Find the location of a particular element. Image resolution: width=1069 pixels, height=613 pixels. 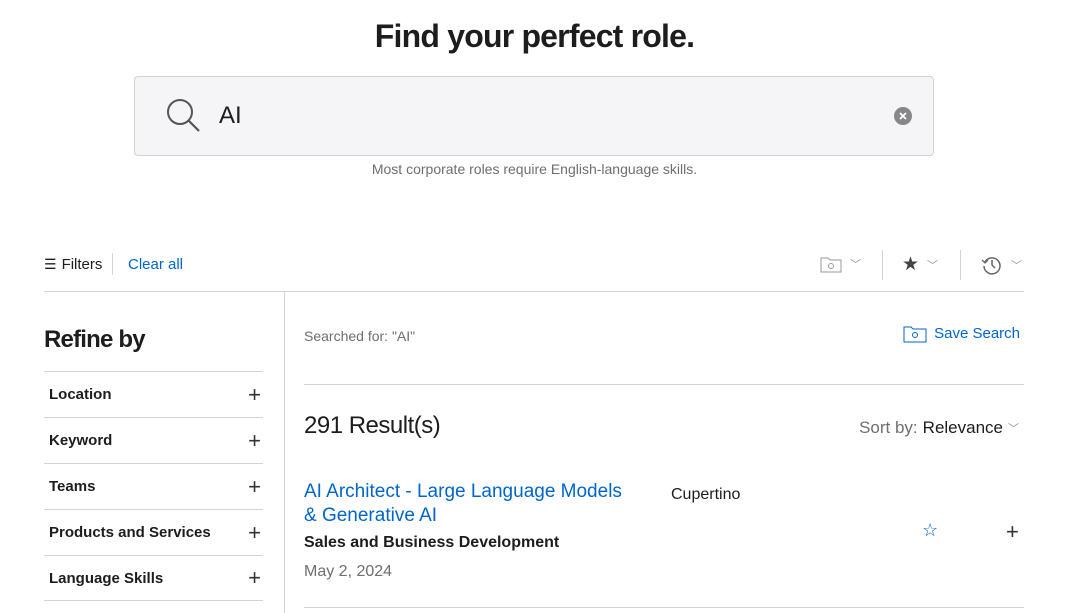

sort-value: Relevance is located at coordinates (962, 427).